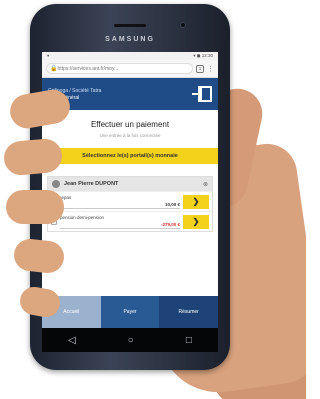  I want to click on android-navbar: ◁ ○ □, so click(130, 340).